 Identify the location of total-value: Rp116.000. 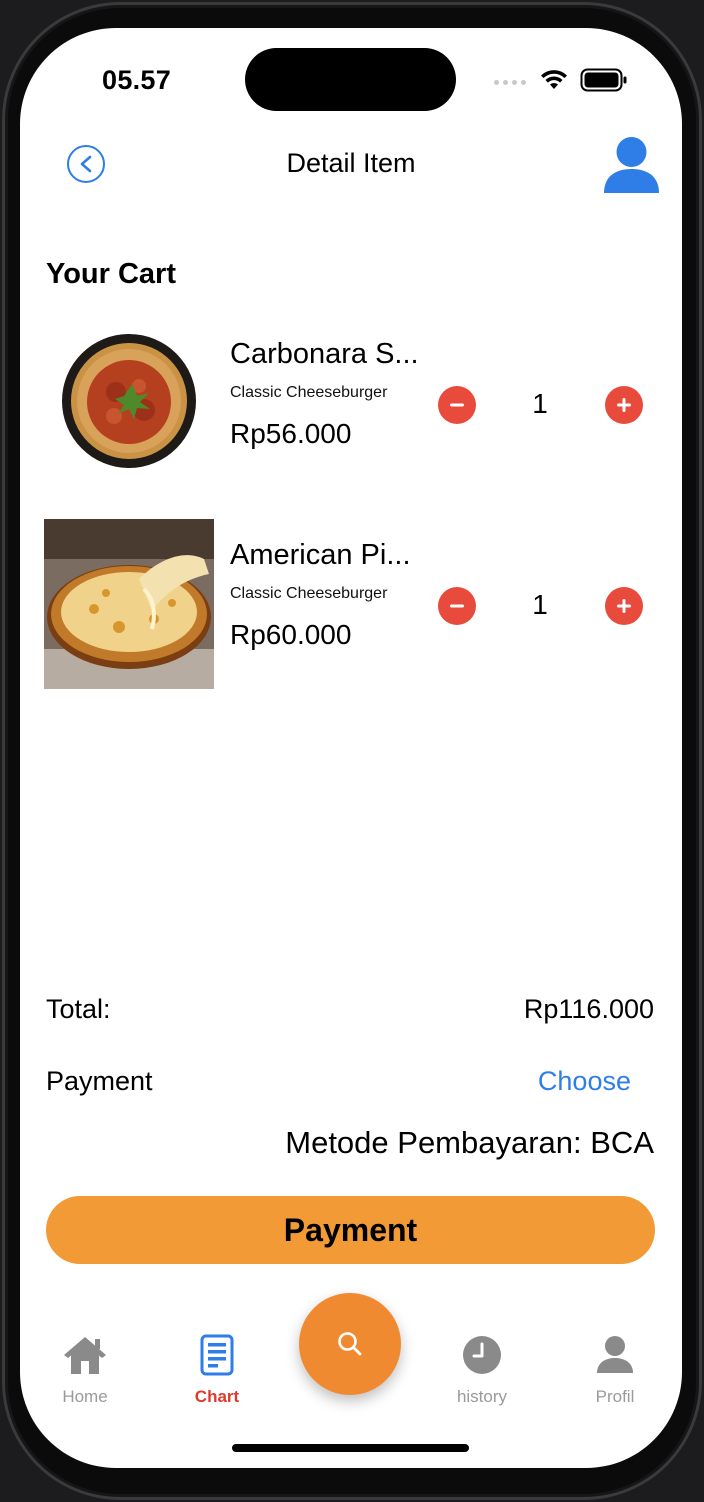
(588, 1009).